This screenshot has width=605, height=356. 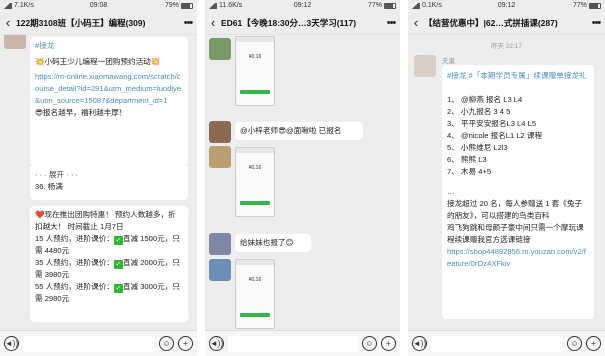 I want to click on chat-header: ‹ 122期3108班【小码王】编程(309) •••, so click(x=98, y=23).